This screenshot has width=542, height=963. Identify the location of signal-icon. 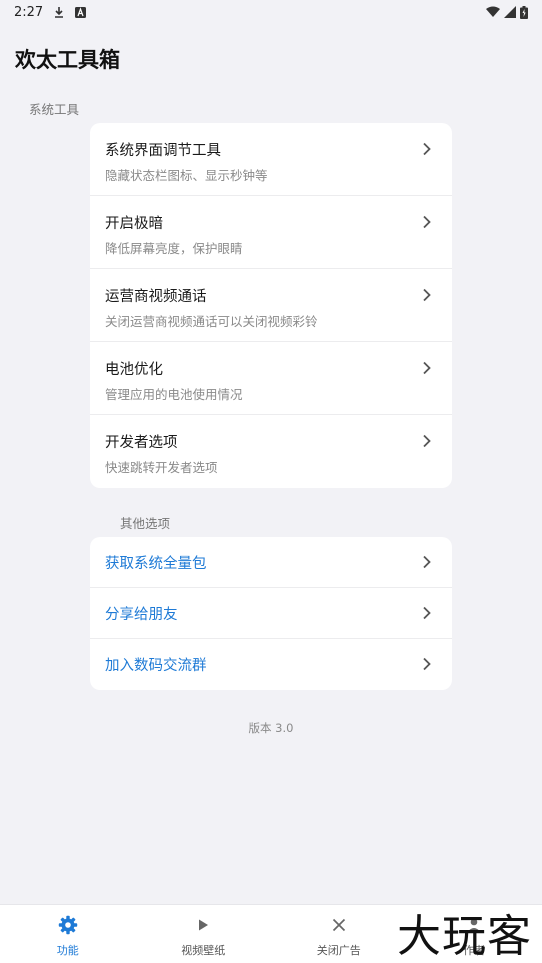
(510, 12).